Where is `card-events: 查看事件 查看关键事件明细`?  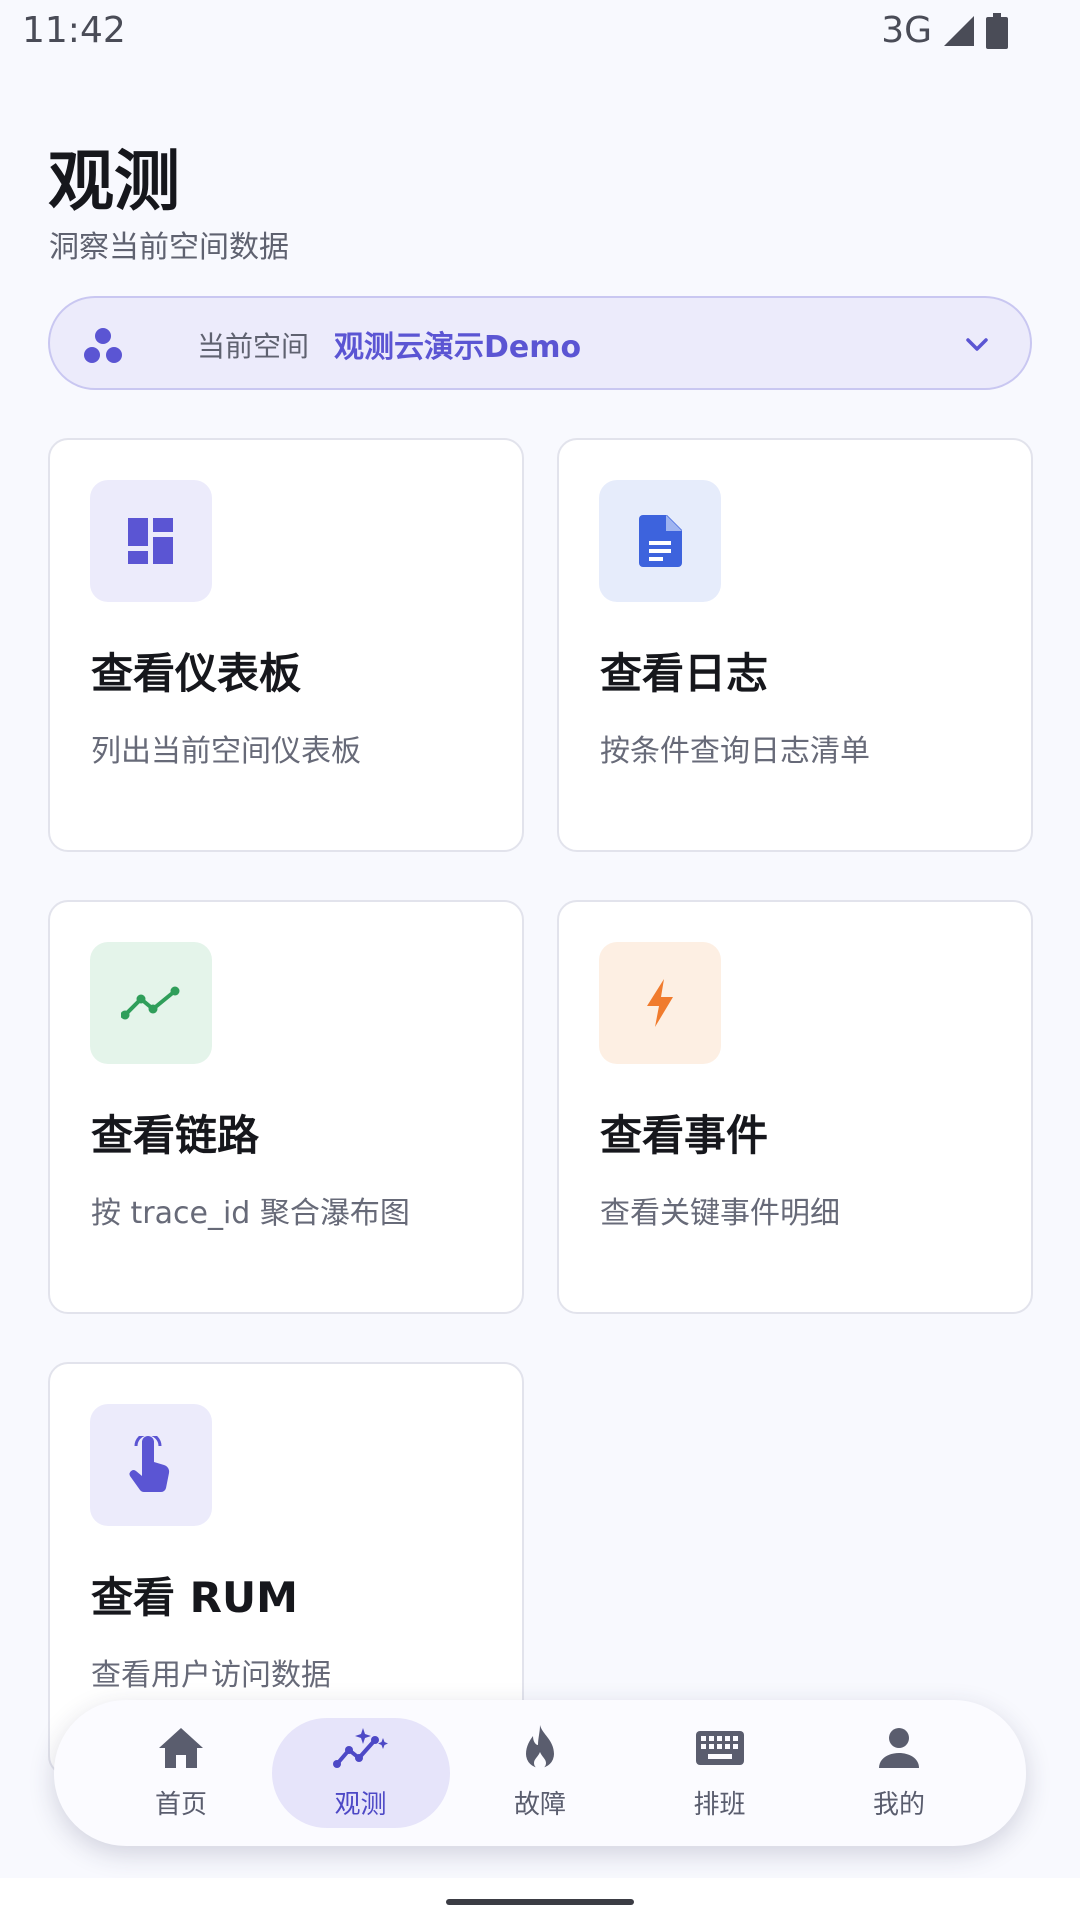 card-events: 查看事件 查看关键事件明细 is located at coordinates (795, 1107).